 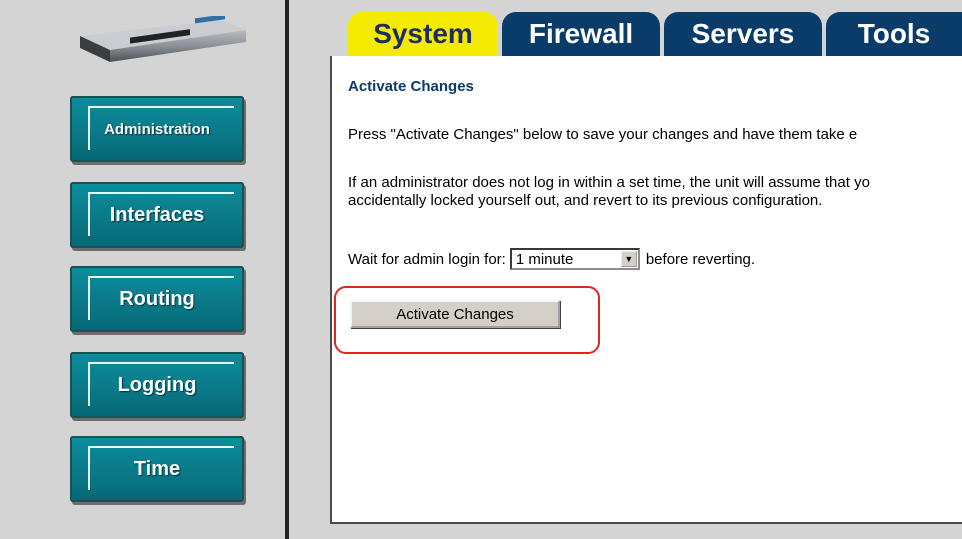 I want to click on tab-firewall: Firewall, so click(x=581, y=34).